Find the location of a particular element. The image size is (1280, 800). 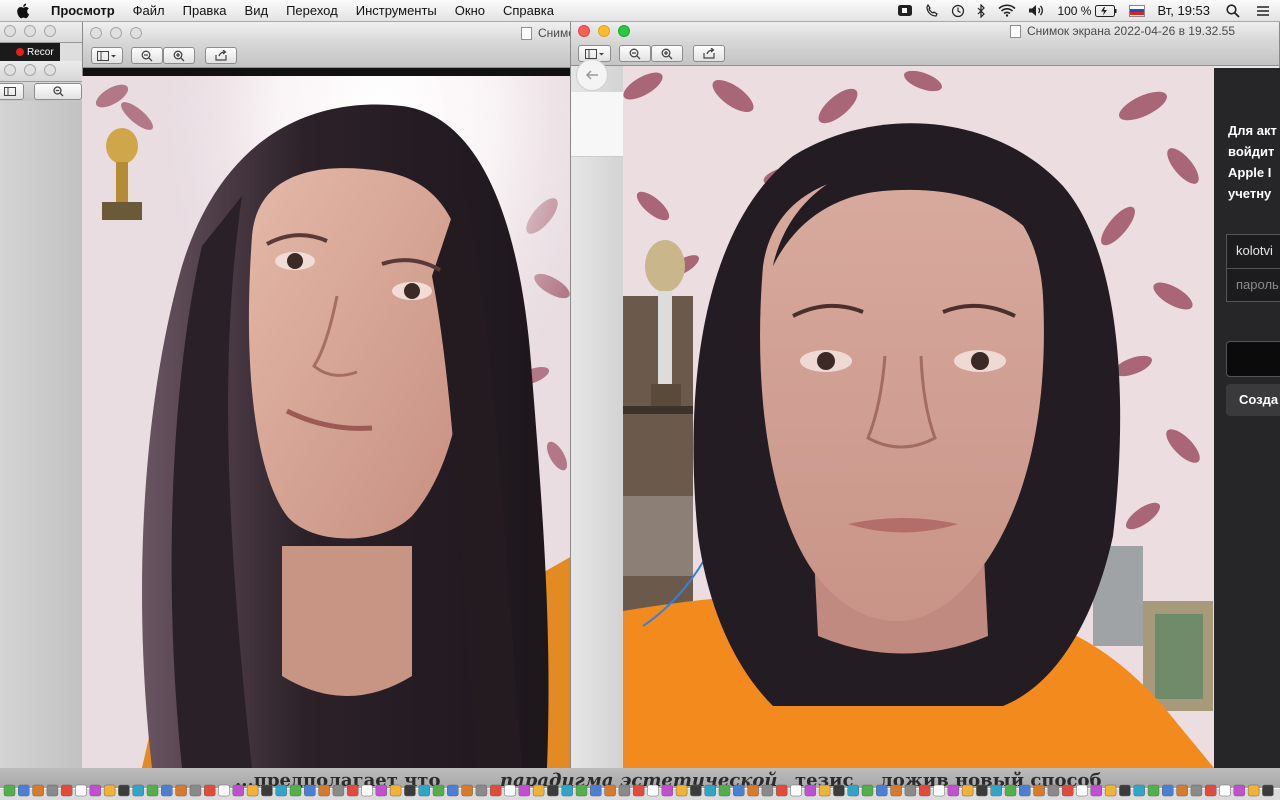

menu-help: Справка is located at coordinates (528, 10).